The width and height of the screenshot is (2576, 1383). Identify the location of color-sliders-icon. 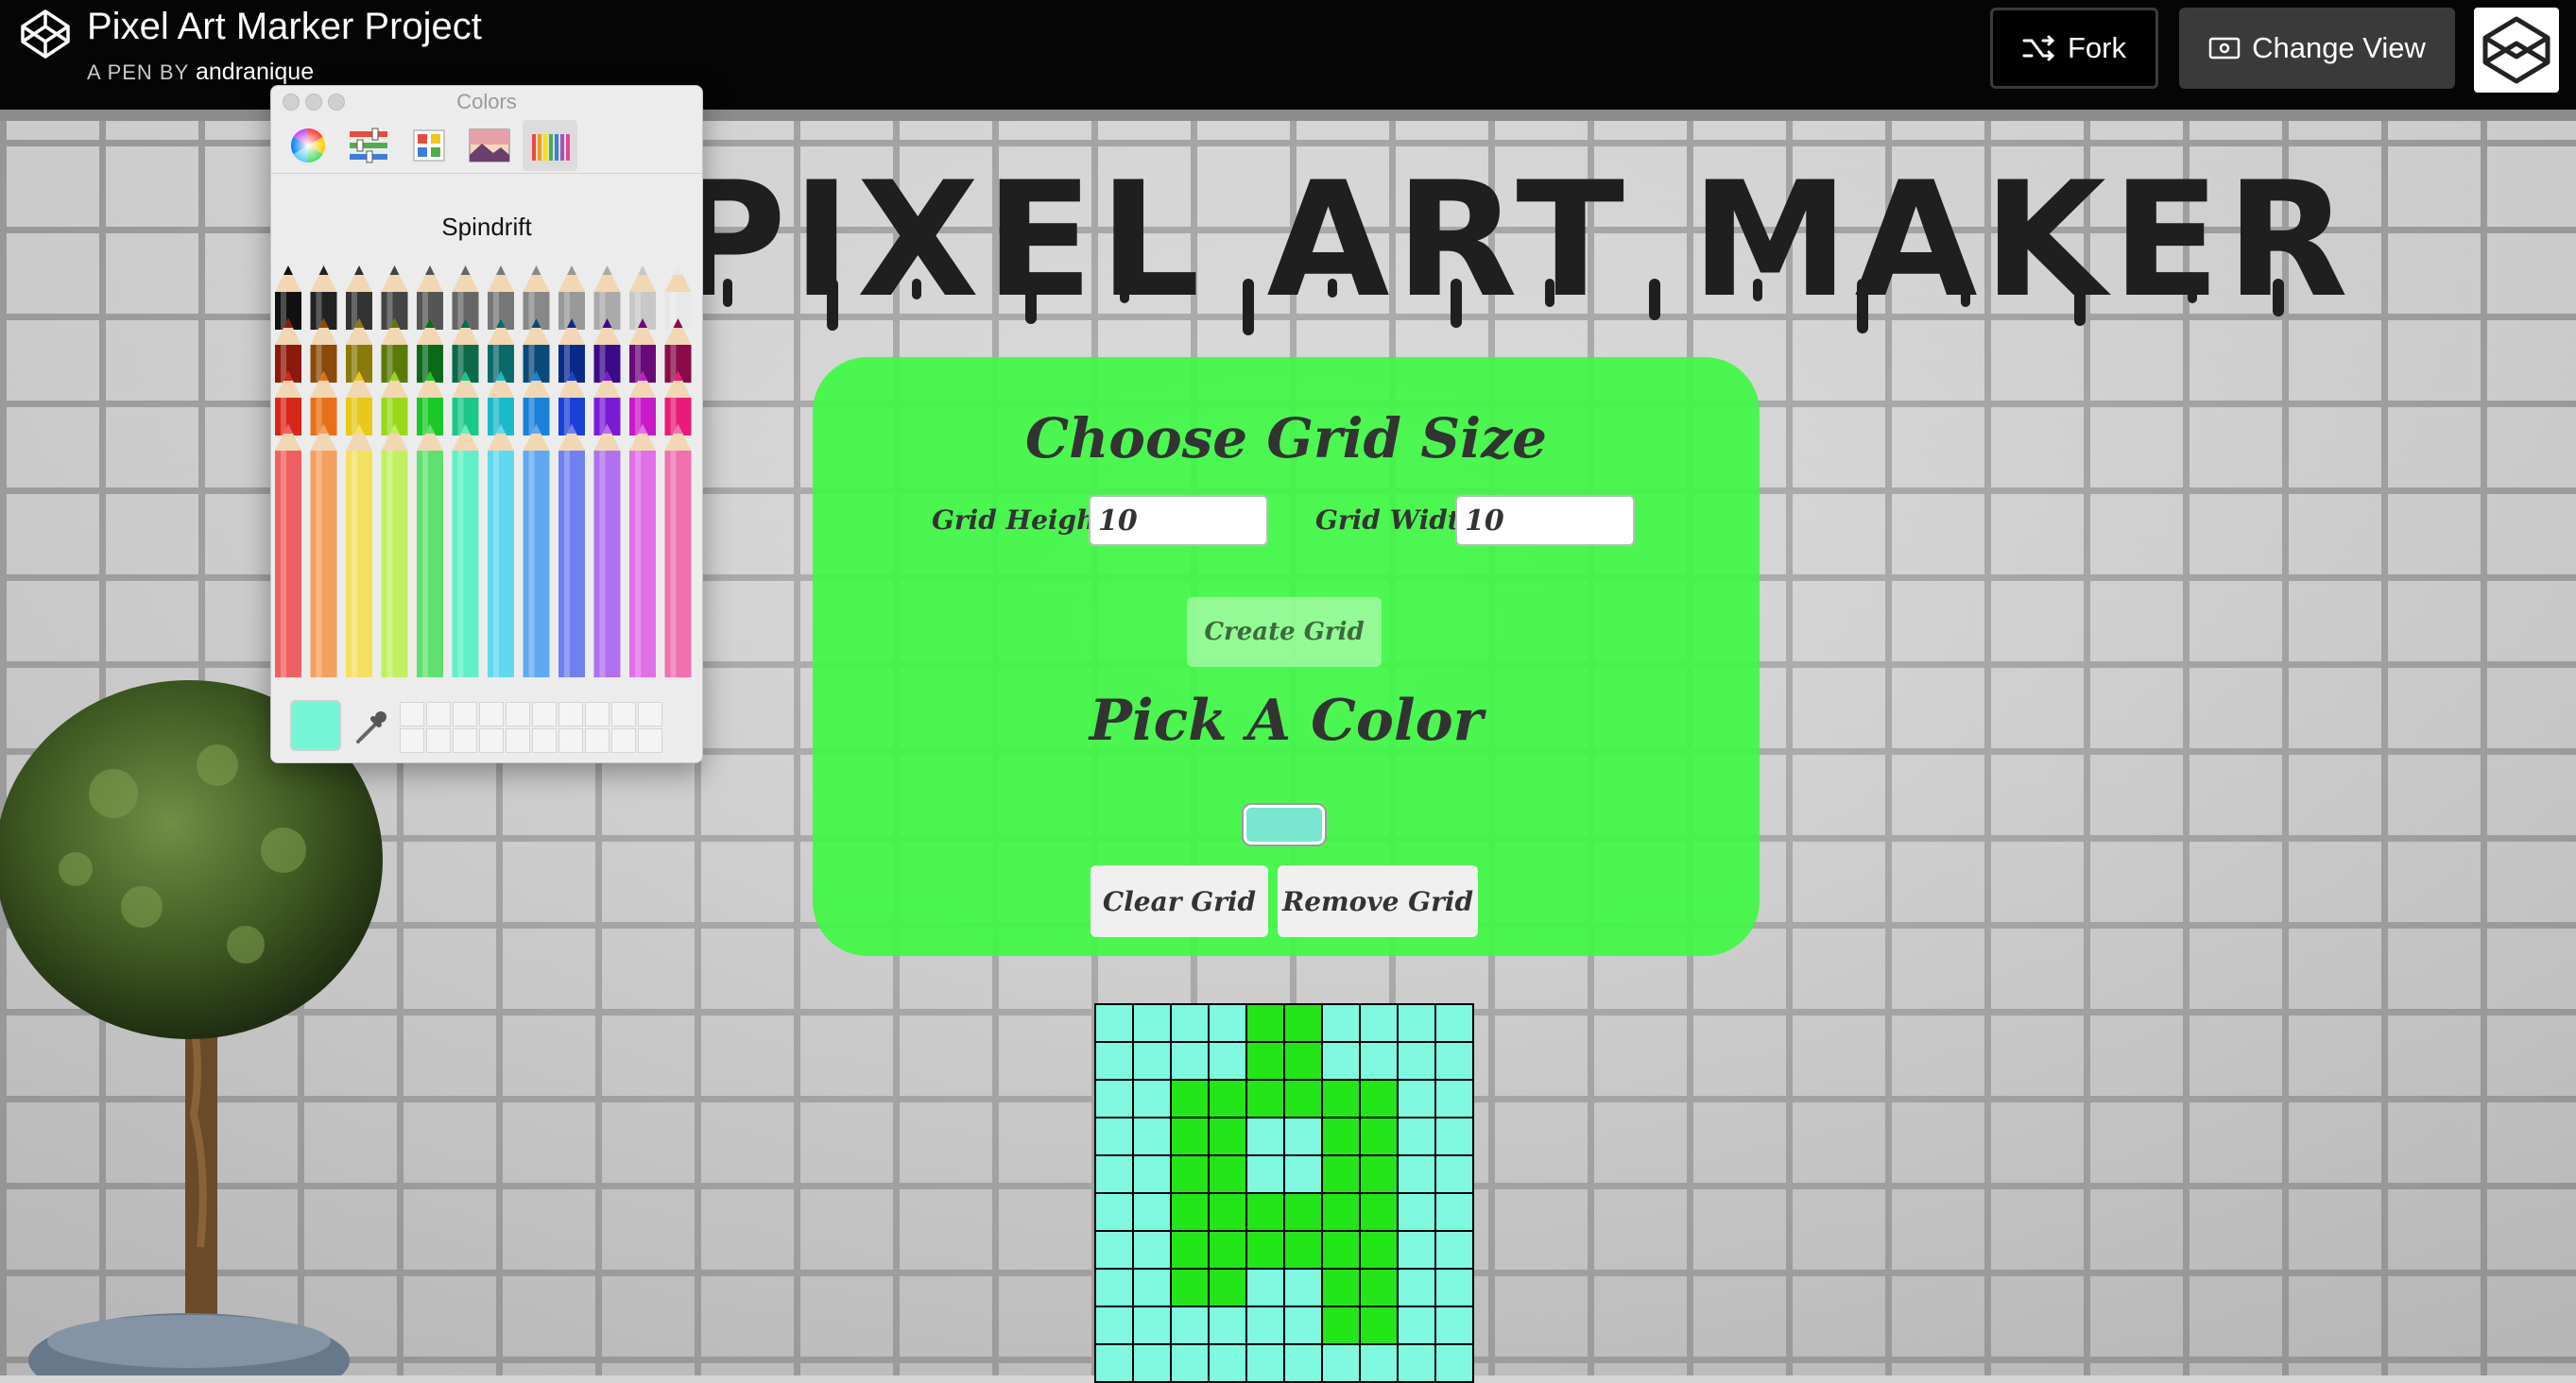
(368, 145).